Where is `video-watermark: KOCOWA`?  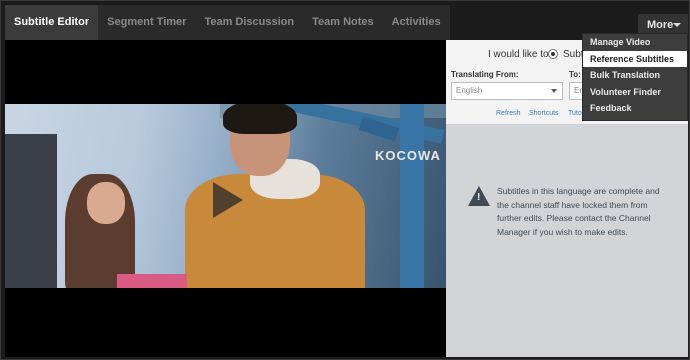 video-watermark: KOCOWA is located at coordinates (408, 155).